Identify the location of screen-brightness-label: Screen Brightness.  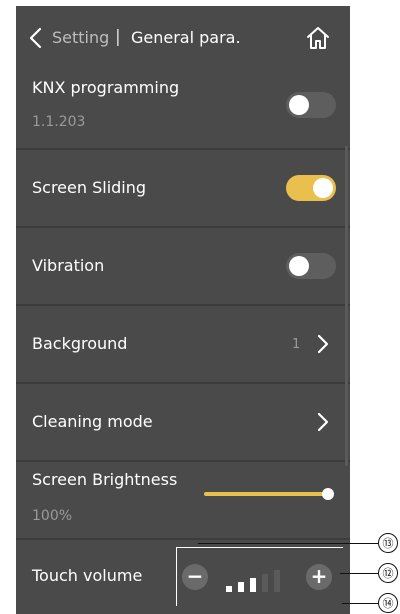
(105, 479).